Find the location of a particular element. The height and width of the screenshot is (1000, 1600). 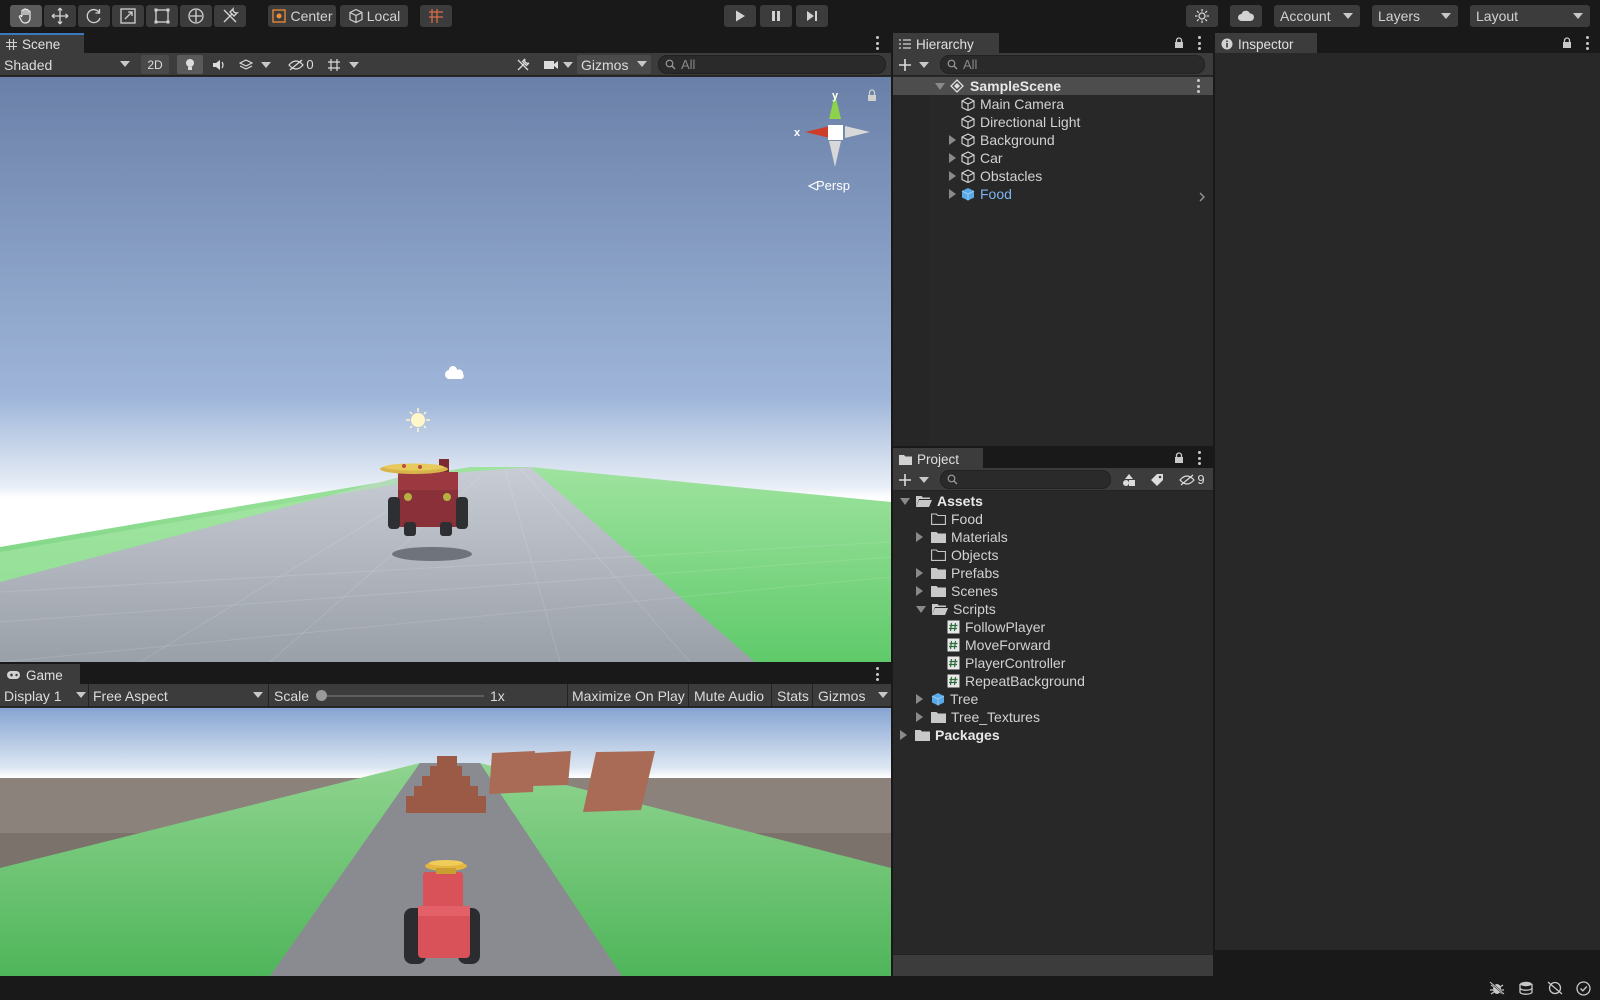

layout-dropdown: Layout is located at coordinates (1530, 16).